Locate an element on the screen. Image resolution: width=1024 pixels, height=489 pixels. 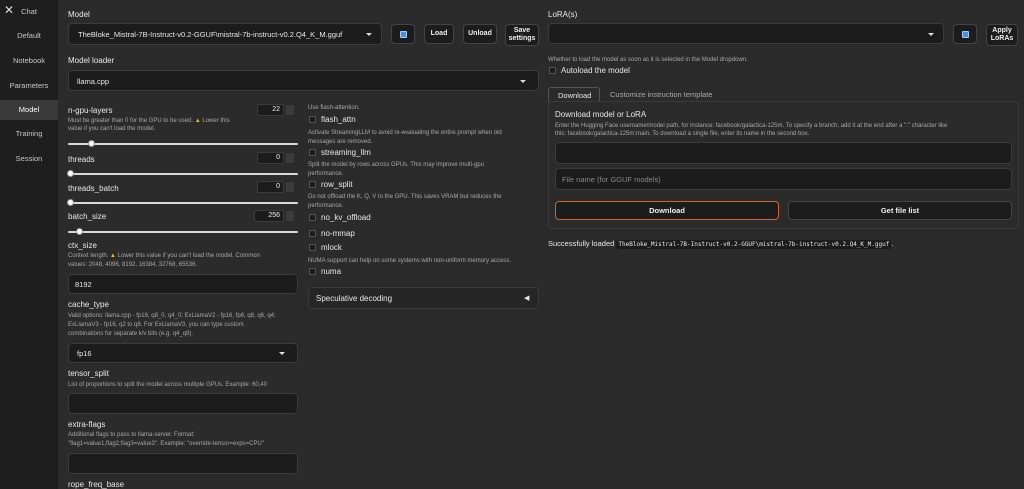
unload-button: Unload is located at coordinates (480, 34).